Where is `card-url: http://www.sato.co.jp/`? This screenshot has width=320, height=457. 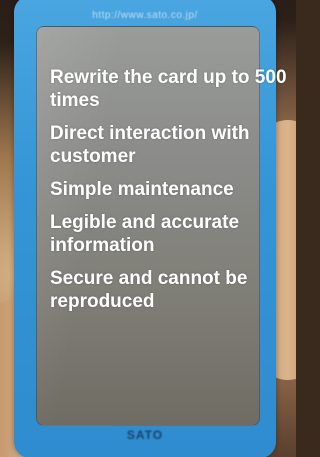 card-url: http://www.sato.co.jp/ is located at coordinates (145, 15).